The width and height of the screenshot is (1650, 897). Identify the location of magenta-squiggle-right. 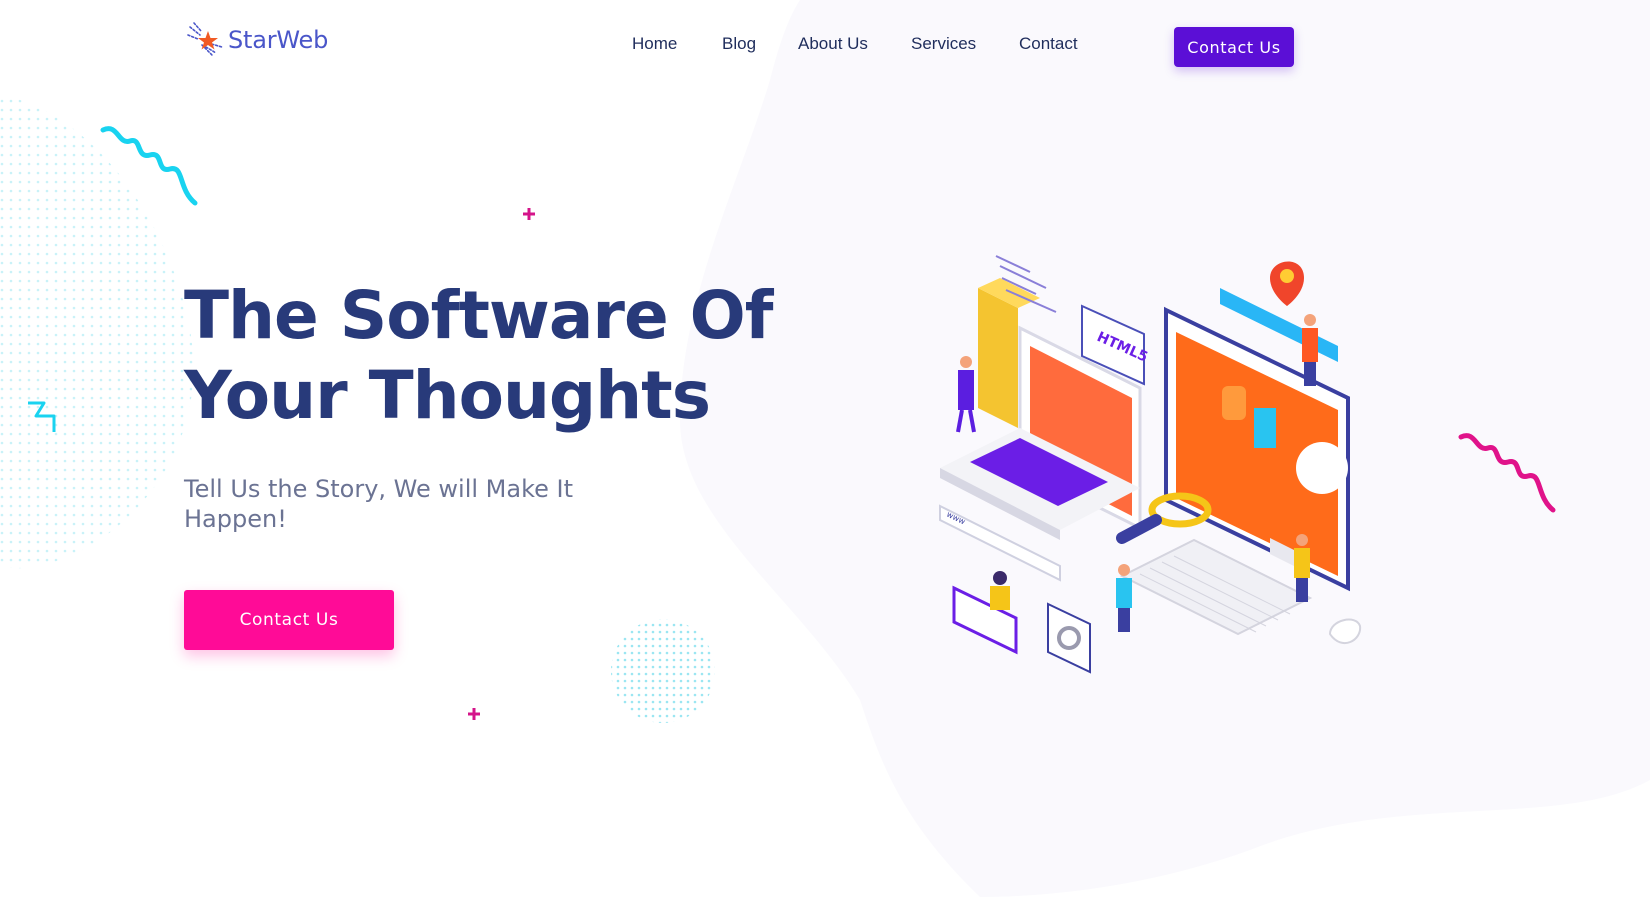
(1507, 473).